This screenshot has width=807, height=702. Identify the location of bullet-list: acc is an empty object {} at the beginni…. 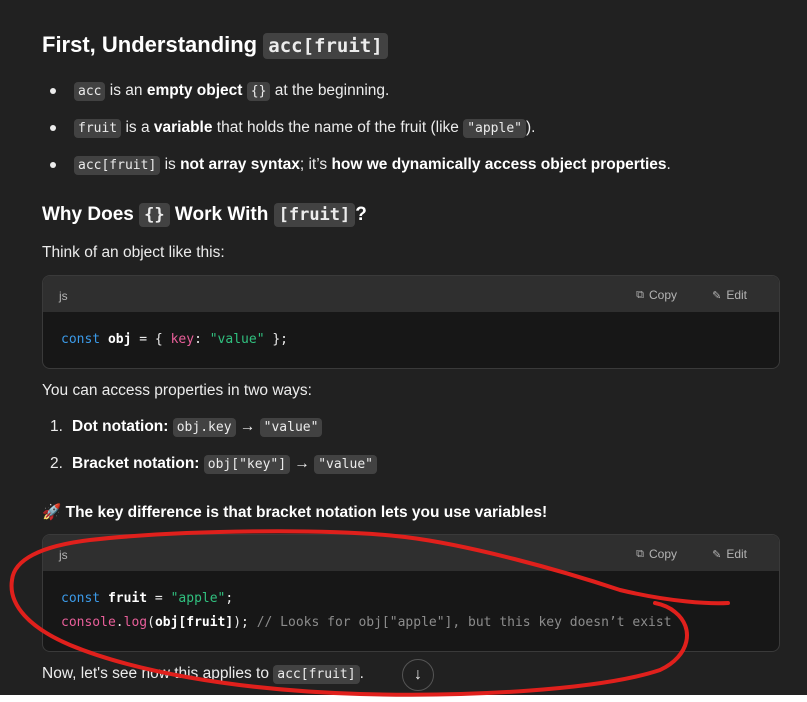
(356, 133).